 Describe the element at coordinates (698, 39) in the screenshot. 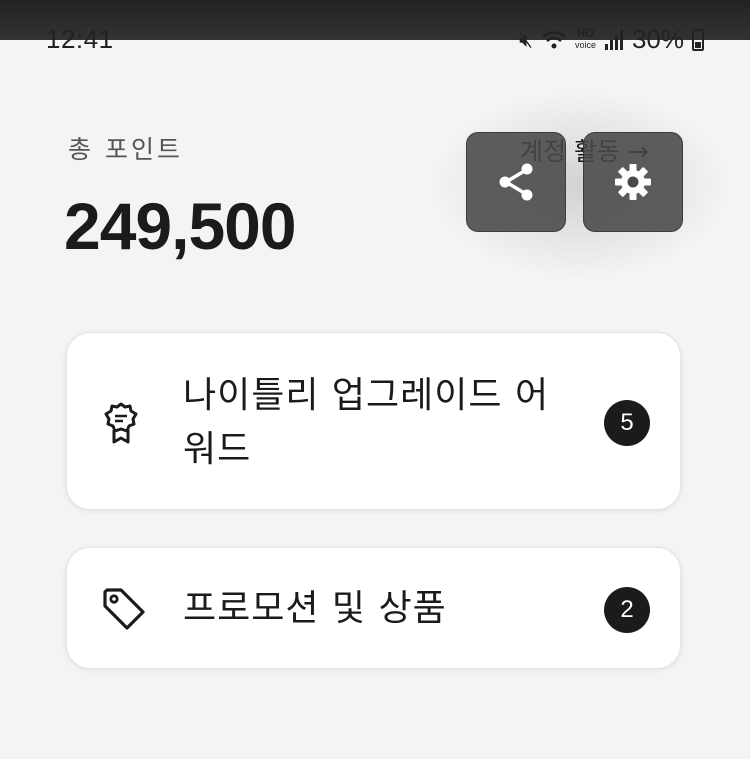

I see `battery-icon` at that location.